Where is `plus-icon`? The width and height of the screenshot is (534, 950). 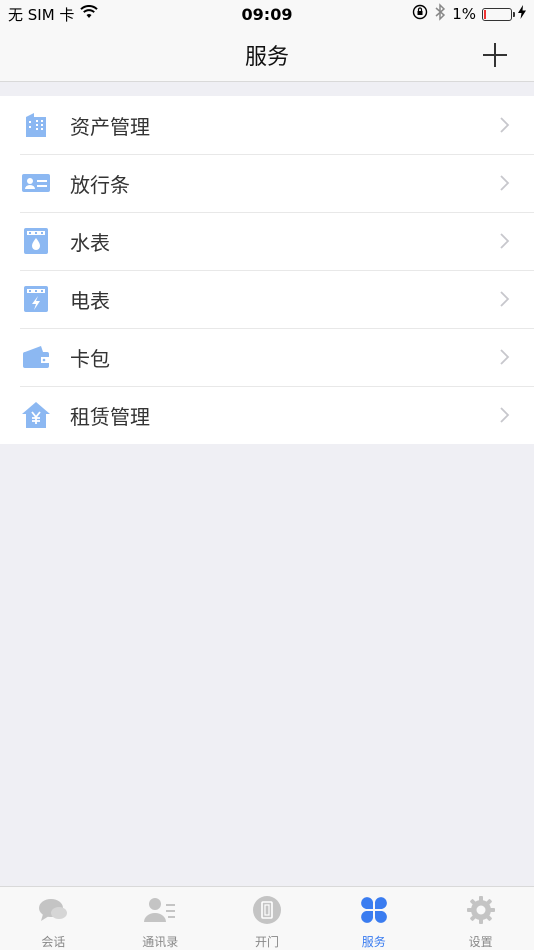 plus-icon is located at coordinates (495, 55).